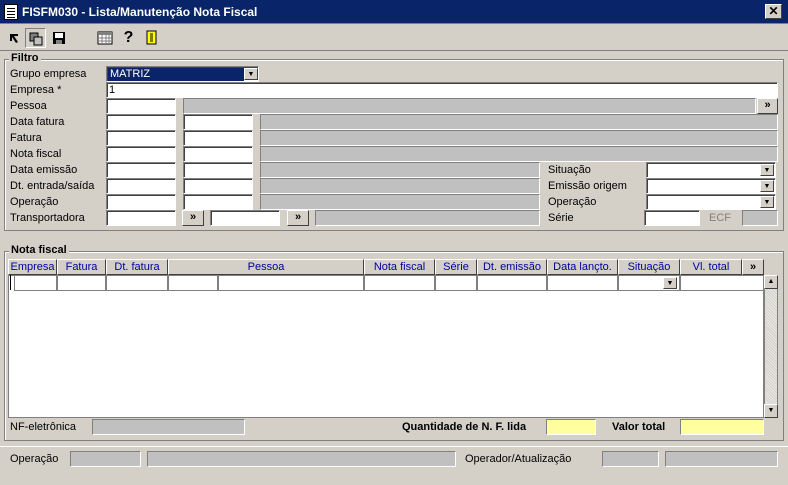  What do you see at coordinates (141, 218) in the screenshot?
I see `transportadora-from-input` at bounding box center [141, 218].